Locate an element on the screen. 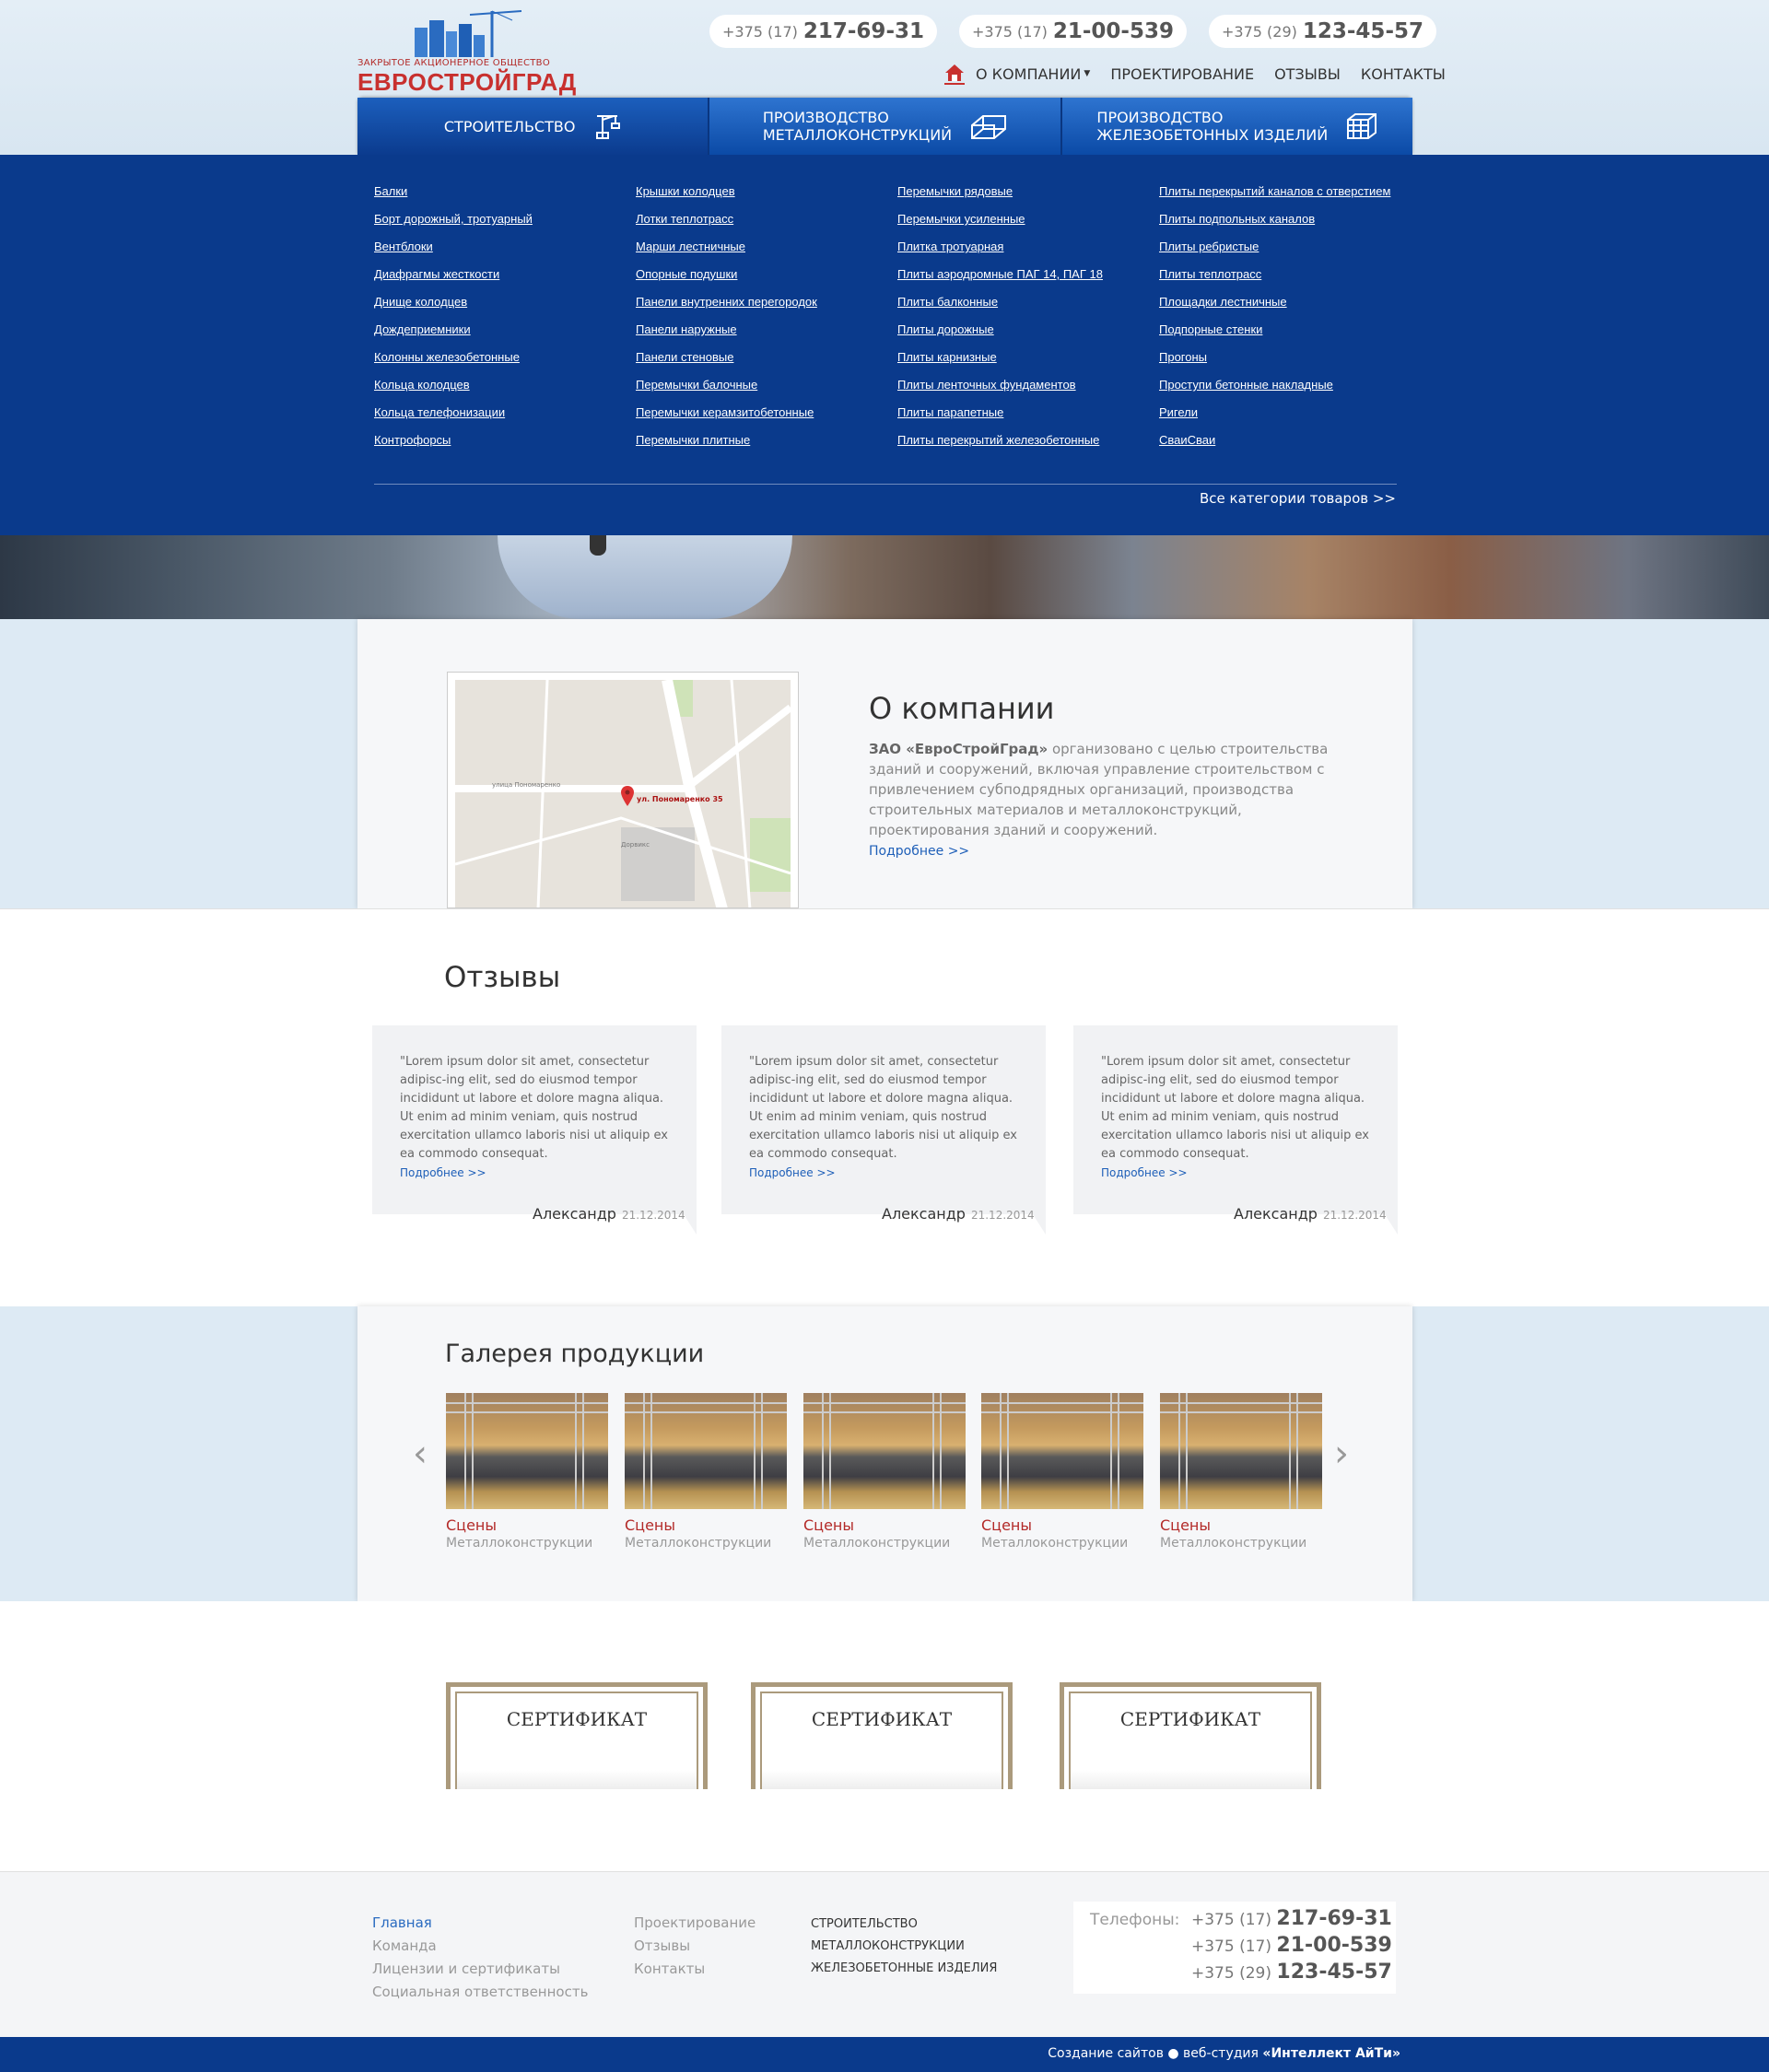 This screenshot has height=2072, width=1769. phone-code: +375 (17) is located at coordinates (760, 31).